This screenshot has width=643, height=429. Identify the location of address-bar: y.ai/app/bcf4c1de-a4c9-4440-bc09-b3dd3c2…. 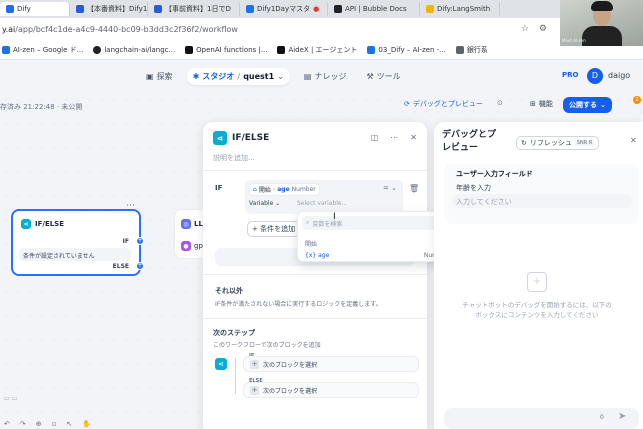
(321, 29).